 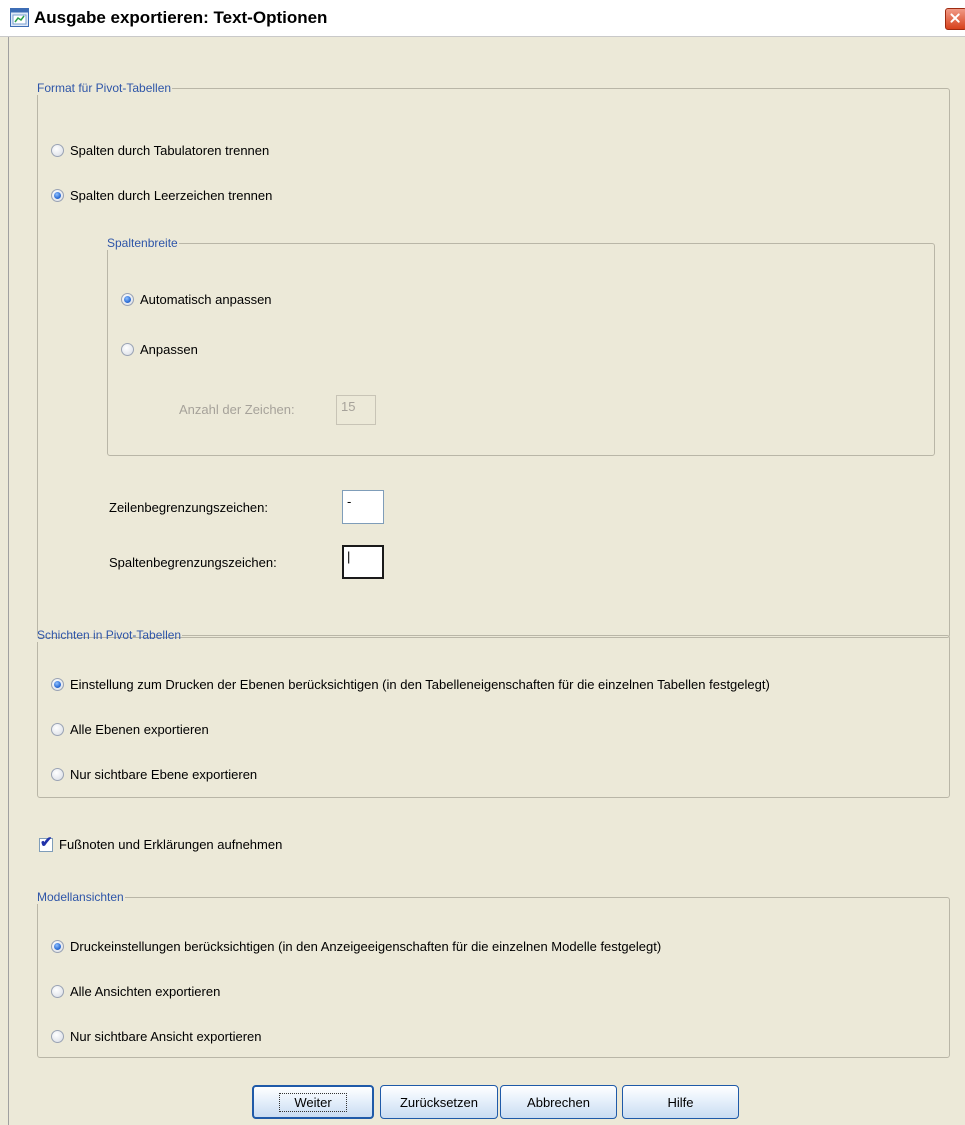 I want to click on close-icon, so click(x=955, y=18).